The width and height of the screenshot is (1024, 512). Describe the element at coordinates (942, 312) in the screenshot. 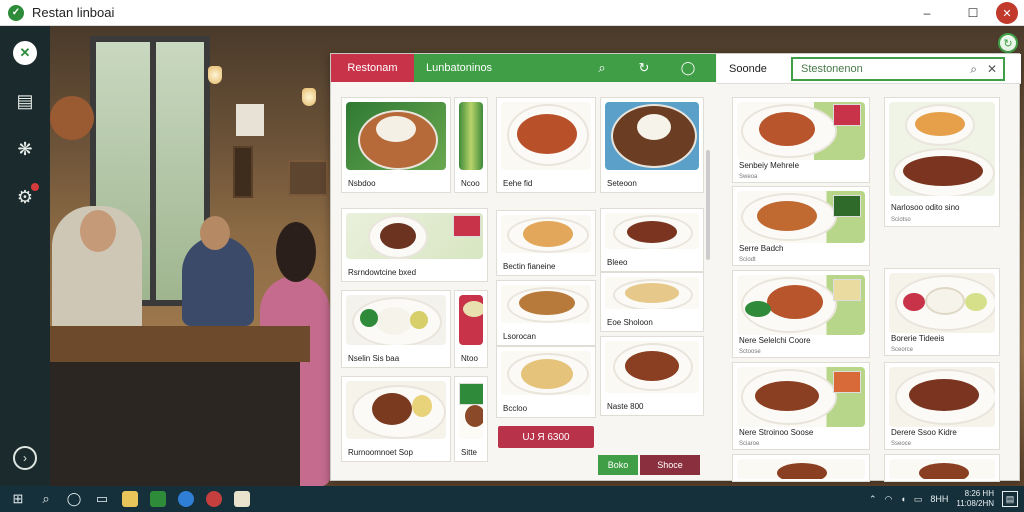

I see `menu-card: Borerie Tideeis Sceorce` at that location.